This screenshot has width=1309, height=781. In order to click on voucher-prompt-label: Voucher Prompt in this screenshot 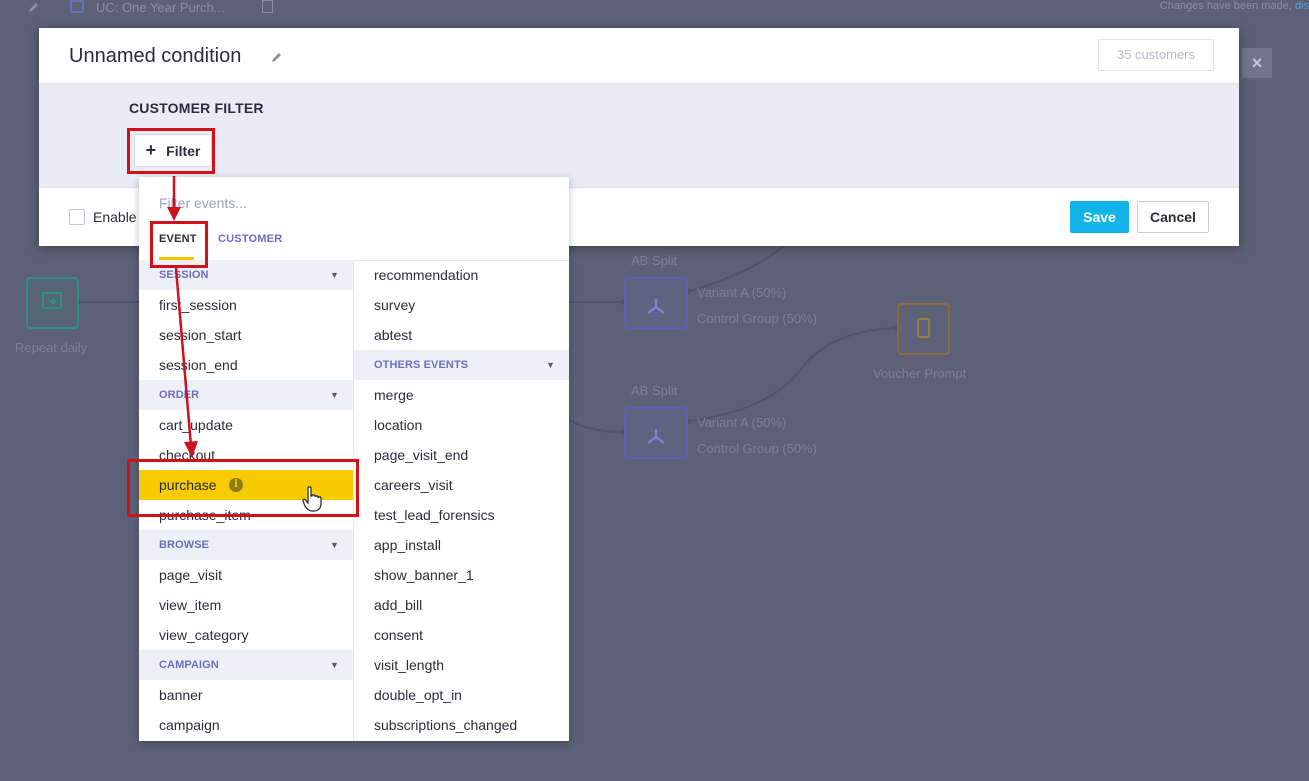, I will do `click(920, 373)`.